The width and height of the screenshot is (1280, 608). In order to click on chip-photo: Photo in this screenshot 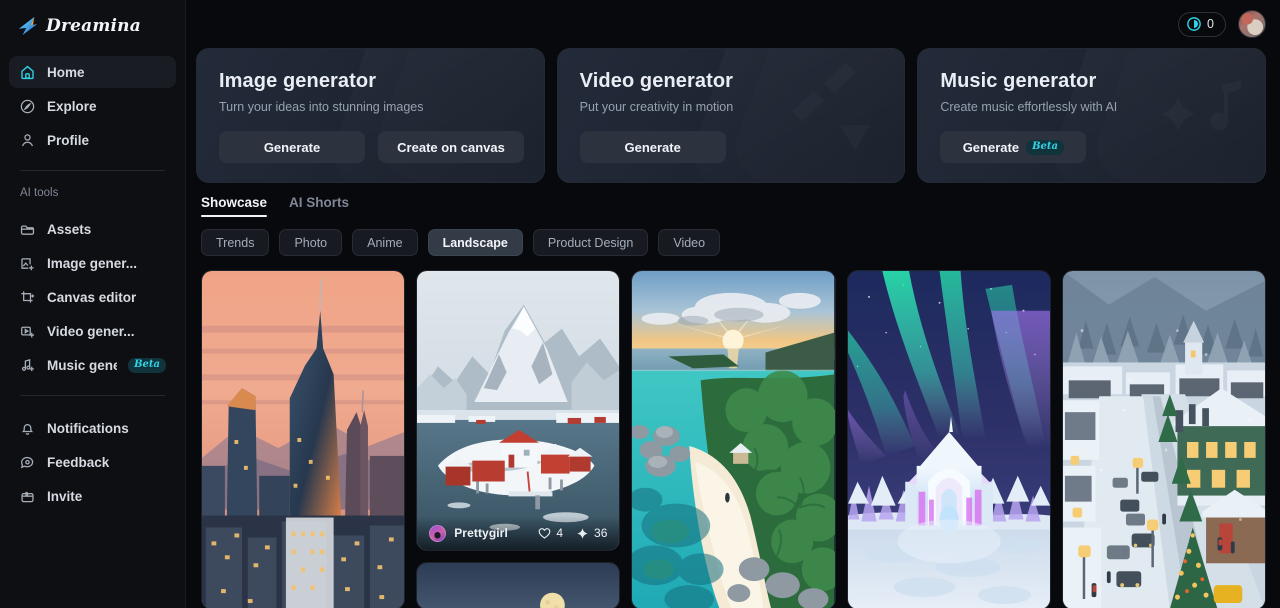, I will do `click(311, 242)`.